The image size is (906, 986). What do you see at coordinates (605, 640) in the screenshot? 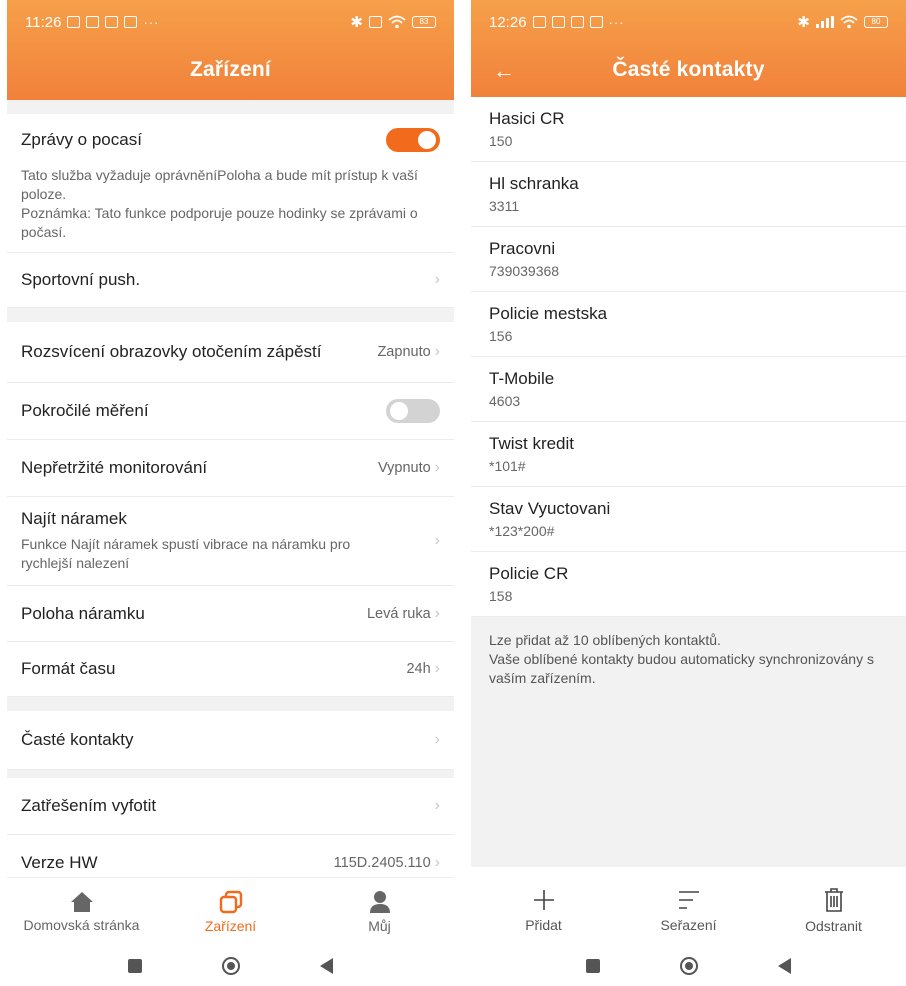
I see `contacts-limit-text: Lze přidat až 10 oblíbených kontaktů.` at bounding box center [605, 640].